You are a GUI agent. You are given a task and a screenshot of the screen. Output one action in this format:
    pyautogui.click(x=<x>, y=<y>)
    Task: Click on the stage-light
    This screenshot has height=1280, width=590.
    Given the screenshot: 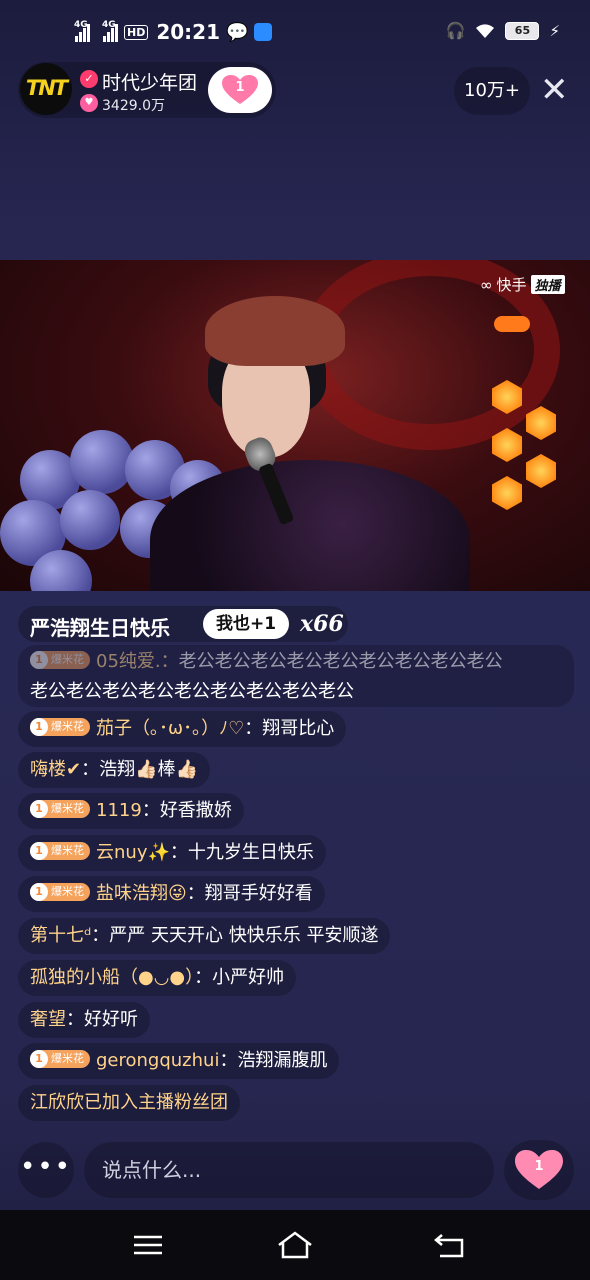 What is the action you would take?
    pyautogui.click(x=512, y=324)
    